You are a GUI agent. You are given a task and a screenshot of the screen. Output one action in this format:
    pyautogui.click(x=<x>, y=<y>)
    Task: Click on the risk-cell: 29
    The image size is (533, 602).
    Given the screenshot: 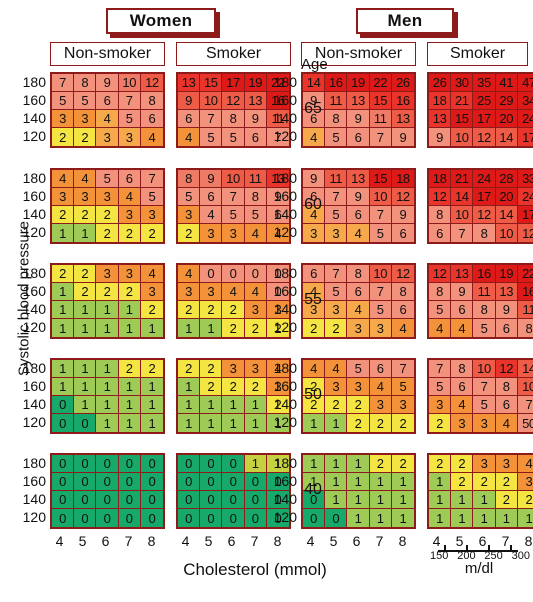 What is the action you would take?
    pyautogui.click(x=506, y=101)
    